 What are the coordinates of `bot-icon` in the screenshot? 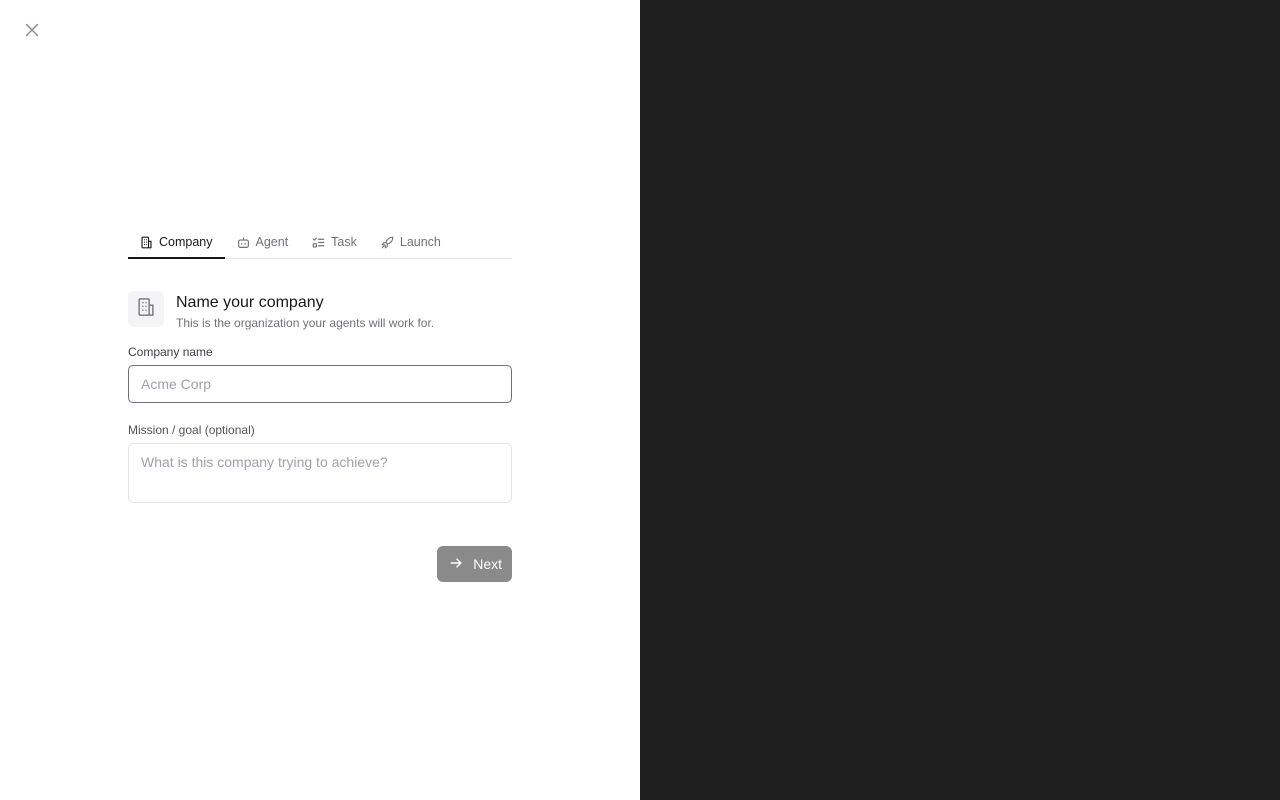 It's located at (243, 242).